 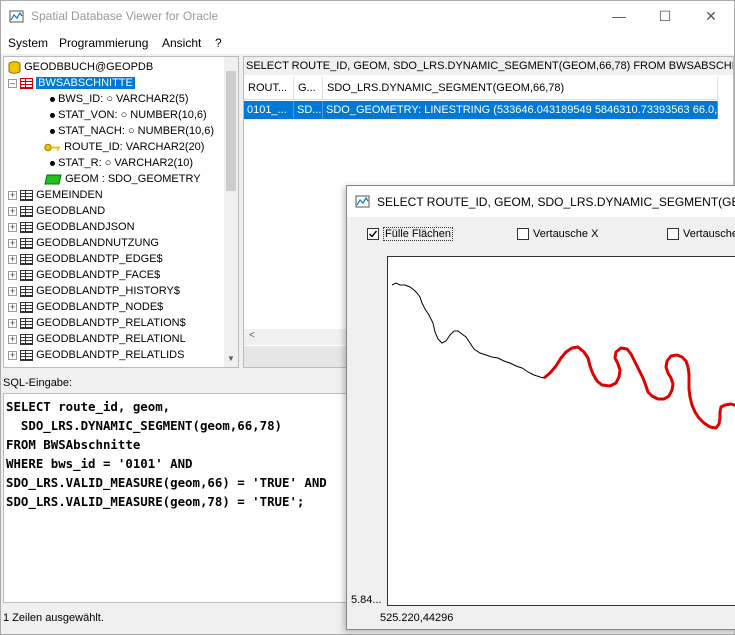 I want to click on close-button: ✕, so click(x=711, y=16).